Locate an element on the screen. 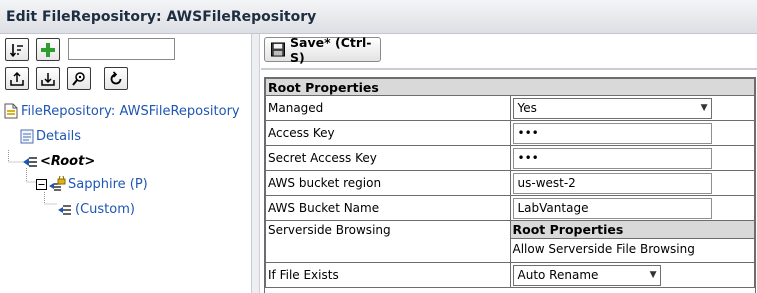 The width and height of the screenshot is (757, 293). property-row-aws-bucket-name: AWS Bucket Name LabVantage is located at coordinates (510, 208).